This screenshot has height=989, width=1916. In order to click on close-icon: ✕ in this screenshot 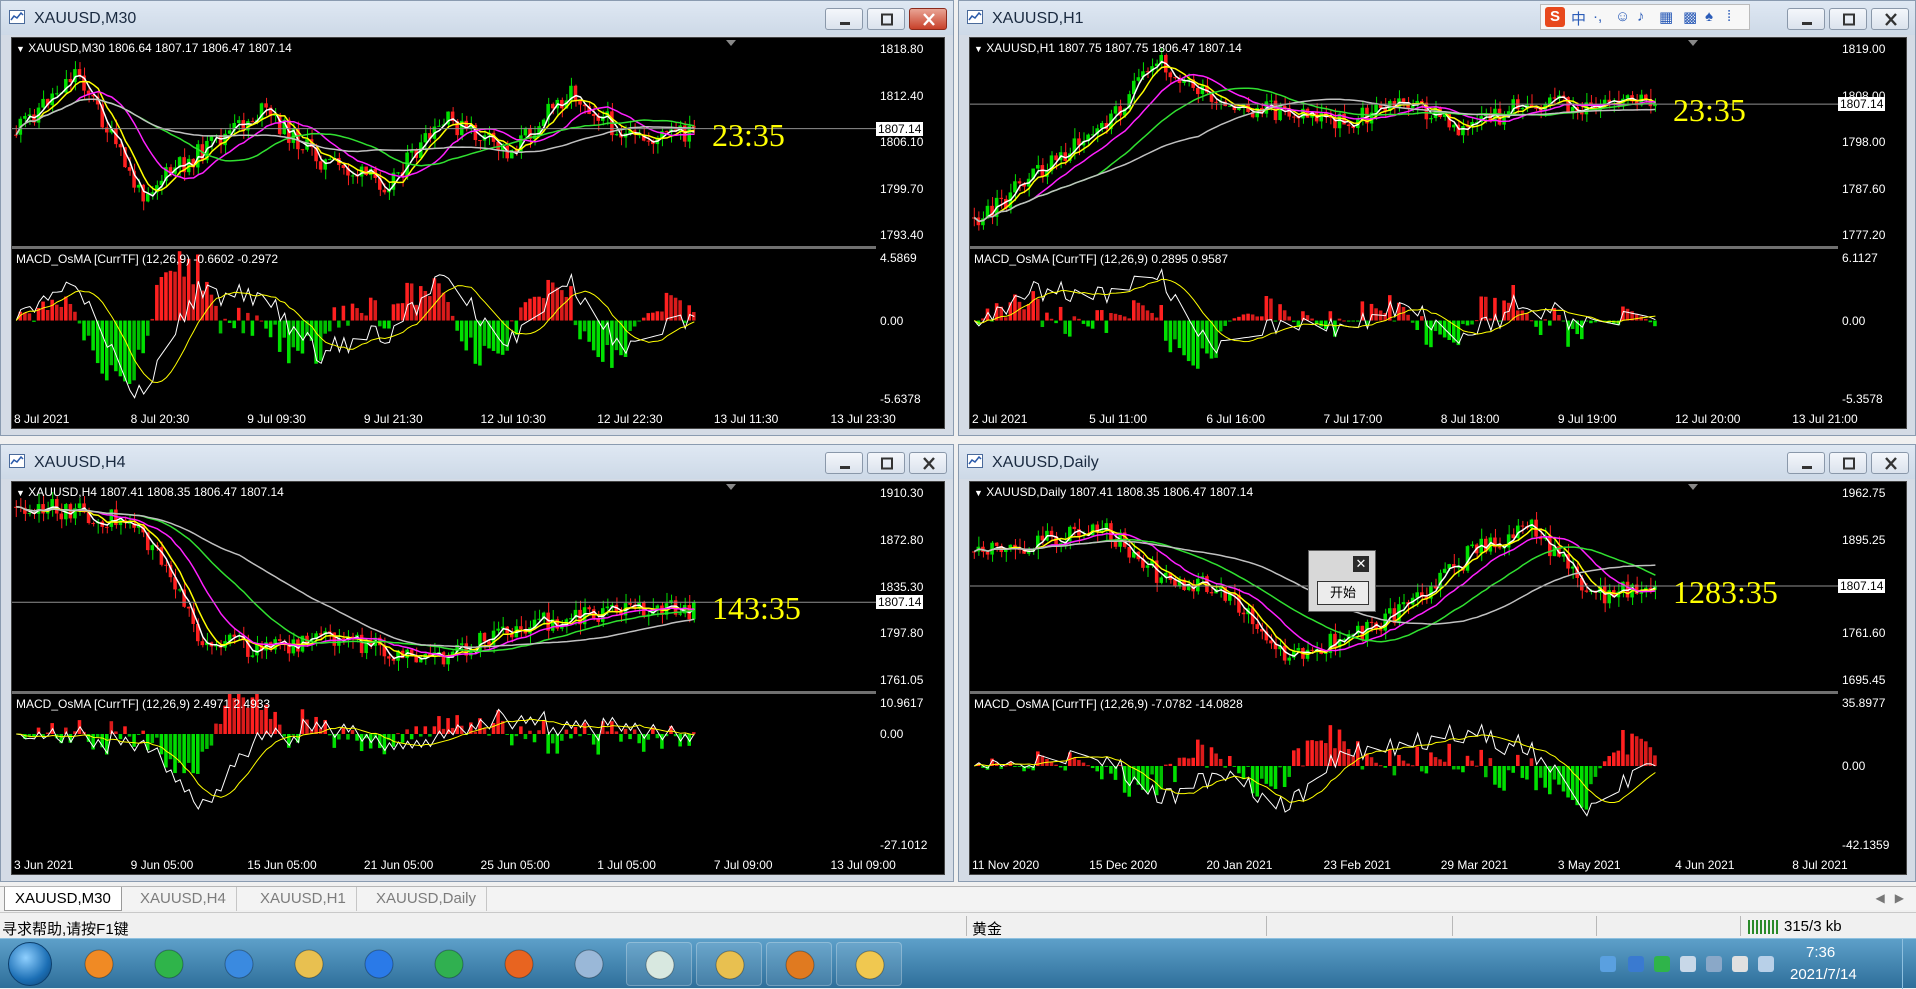, I will do `click(1361, 564)`.